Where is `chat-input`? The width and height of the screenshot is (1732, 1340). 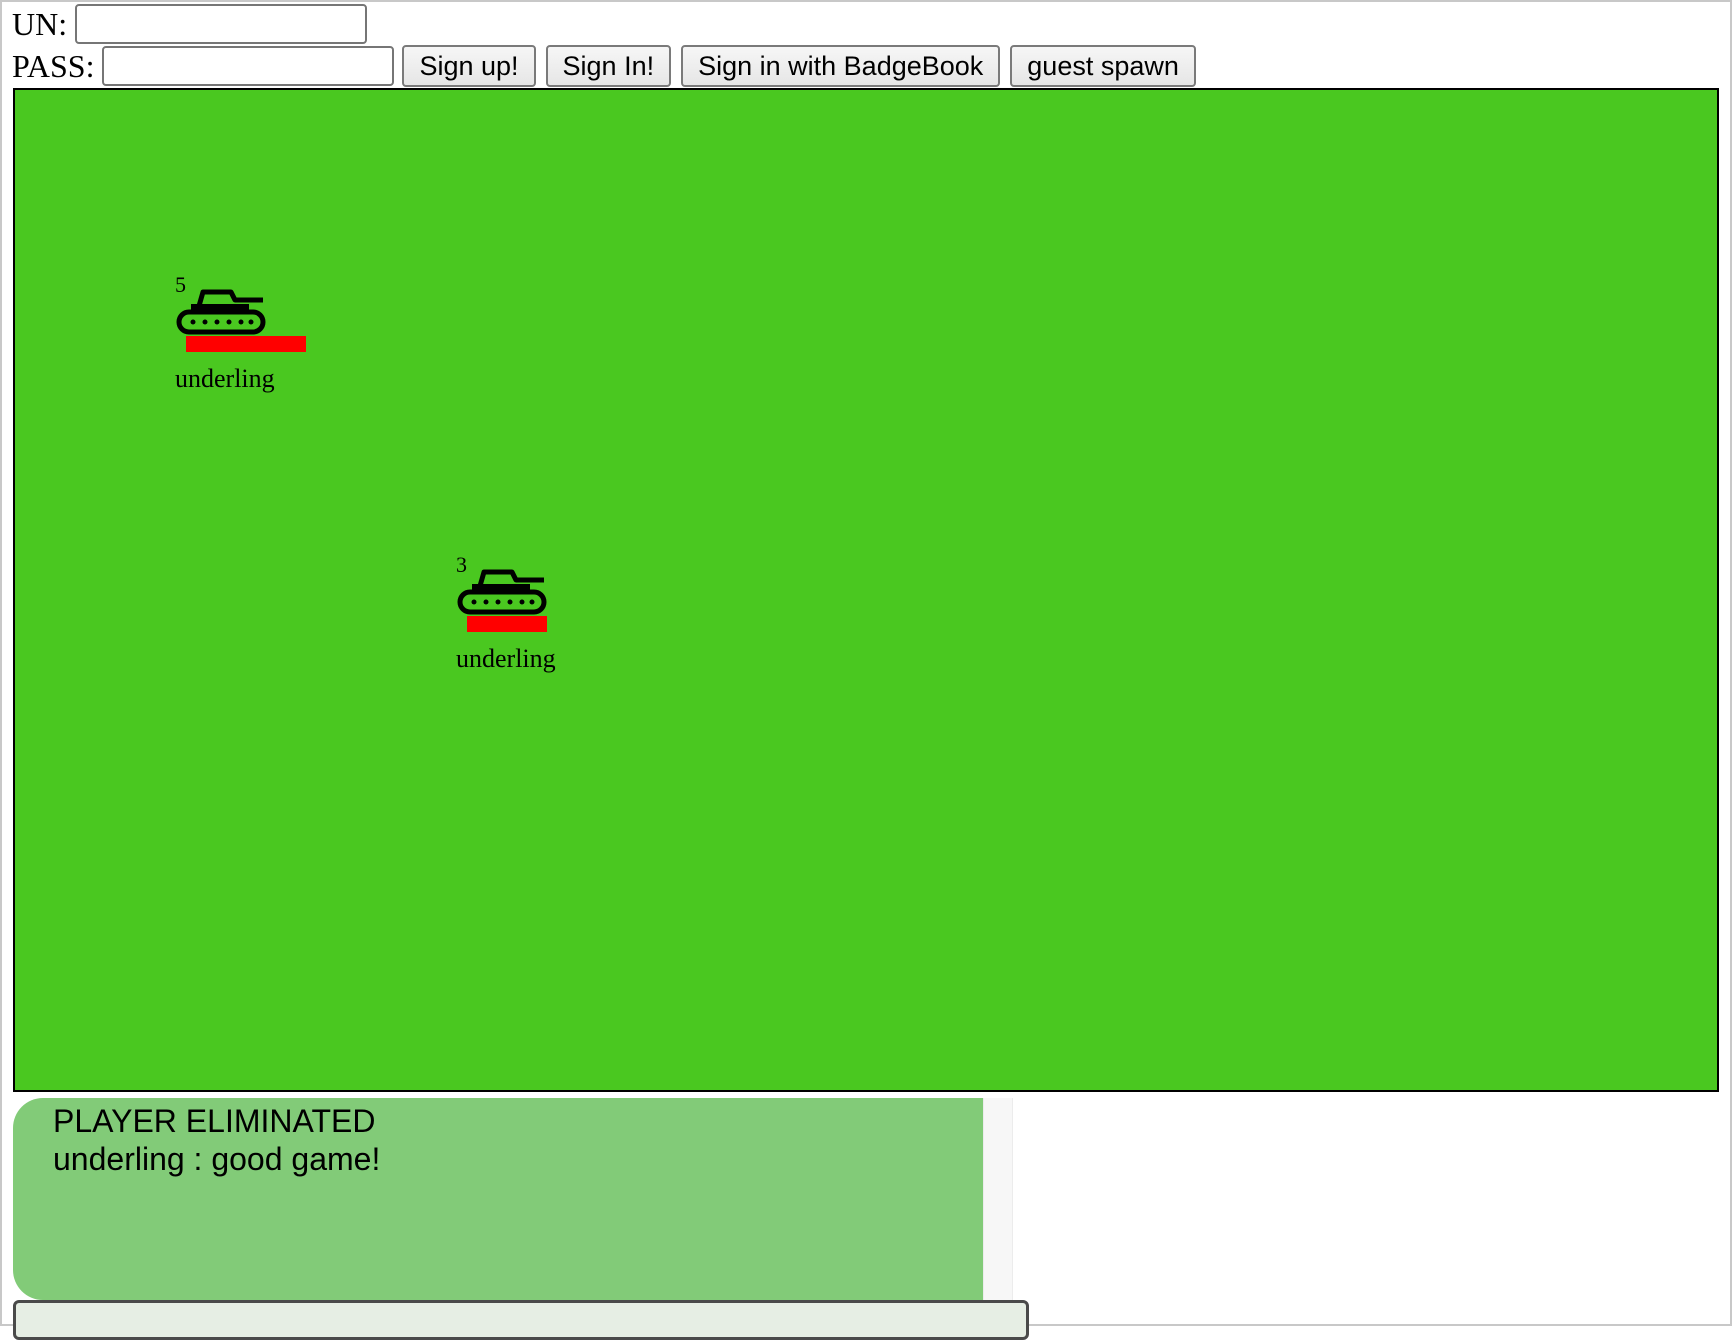 chat-input is located at coordinates (521, 1320).